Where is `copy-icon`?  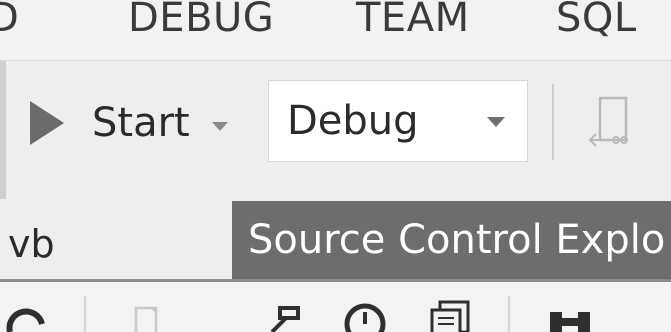 copy-icon is located at coordinates (451, 315).